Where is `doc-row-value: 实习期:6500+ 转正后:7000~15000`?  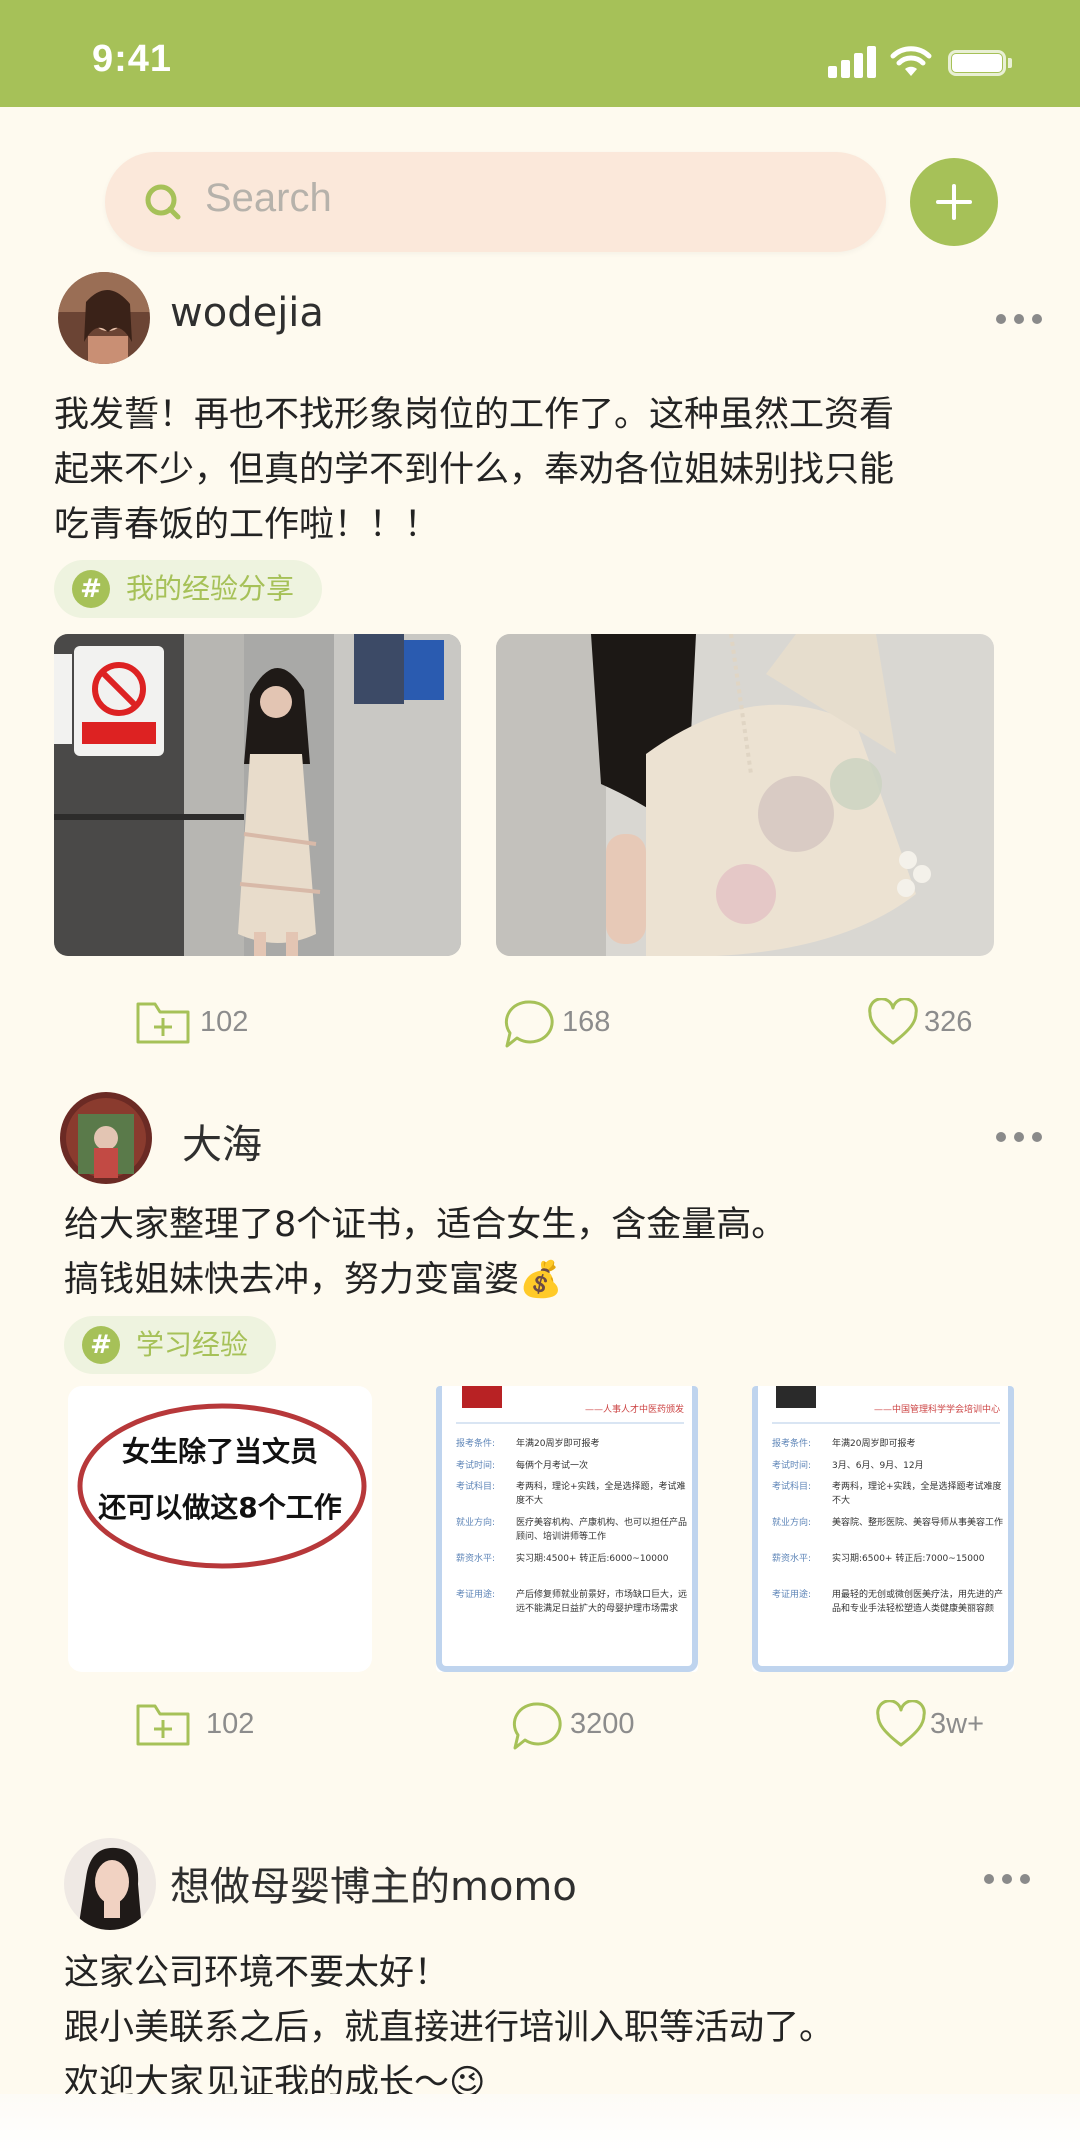
doc-row-value: 实习期:6500+ 转正后:7000~15000 is located at coordinates (908, 1559).